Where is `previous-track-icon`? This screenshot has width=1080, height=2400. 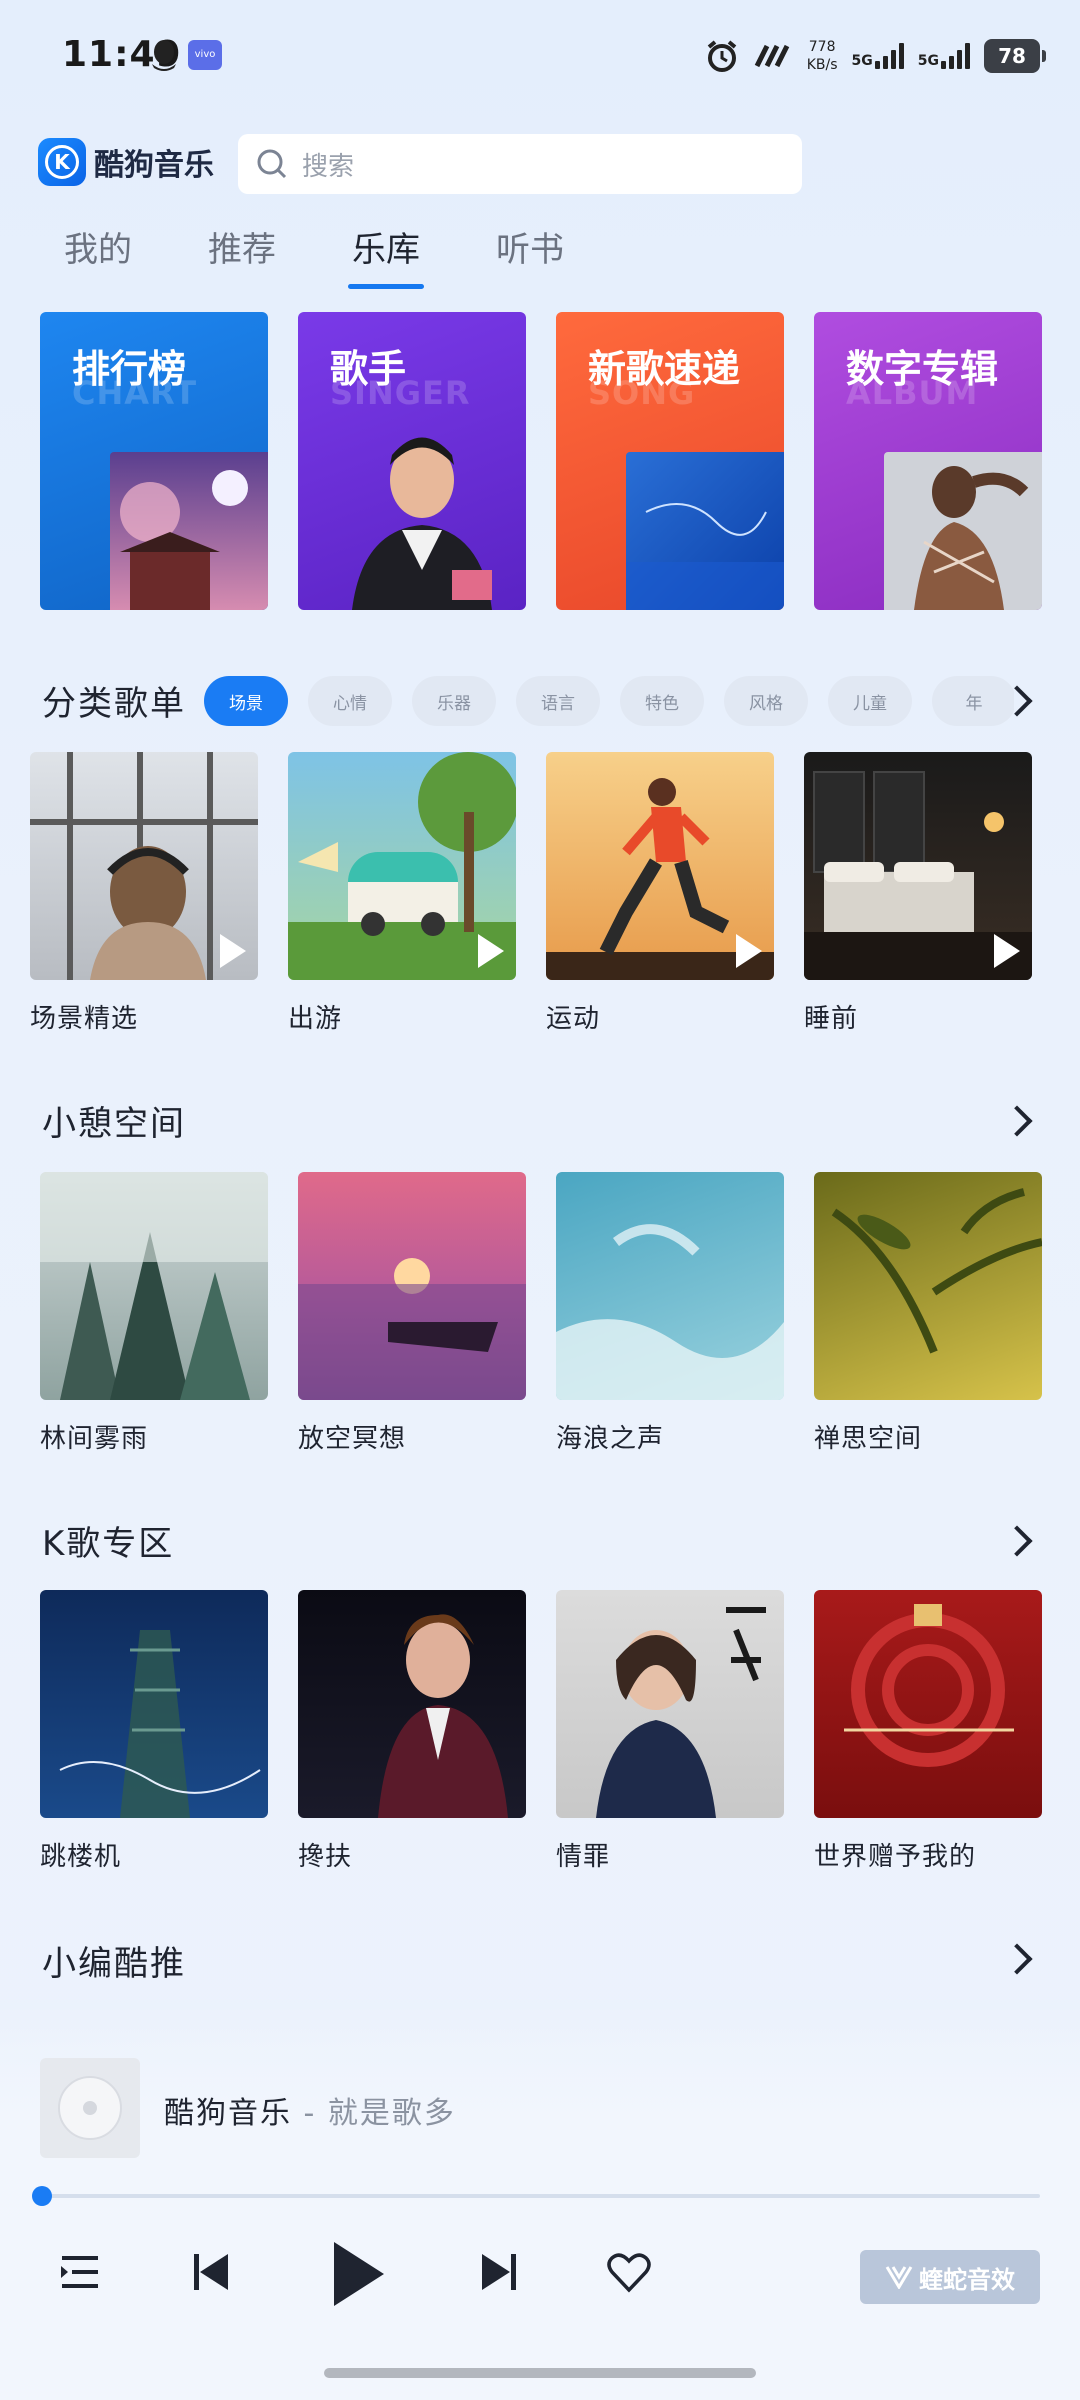 previous-track-icon is located at coordinates (212, 2272).